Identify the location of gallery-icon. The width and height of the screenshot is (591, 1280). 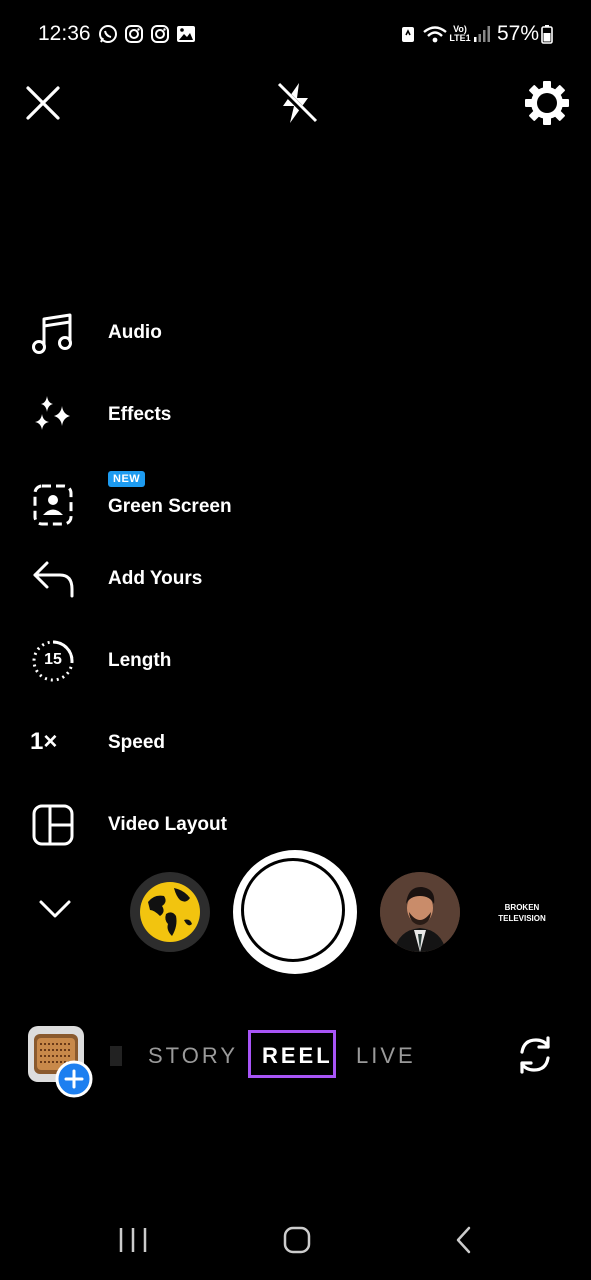
(186, 34).